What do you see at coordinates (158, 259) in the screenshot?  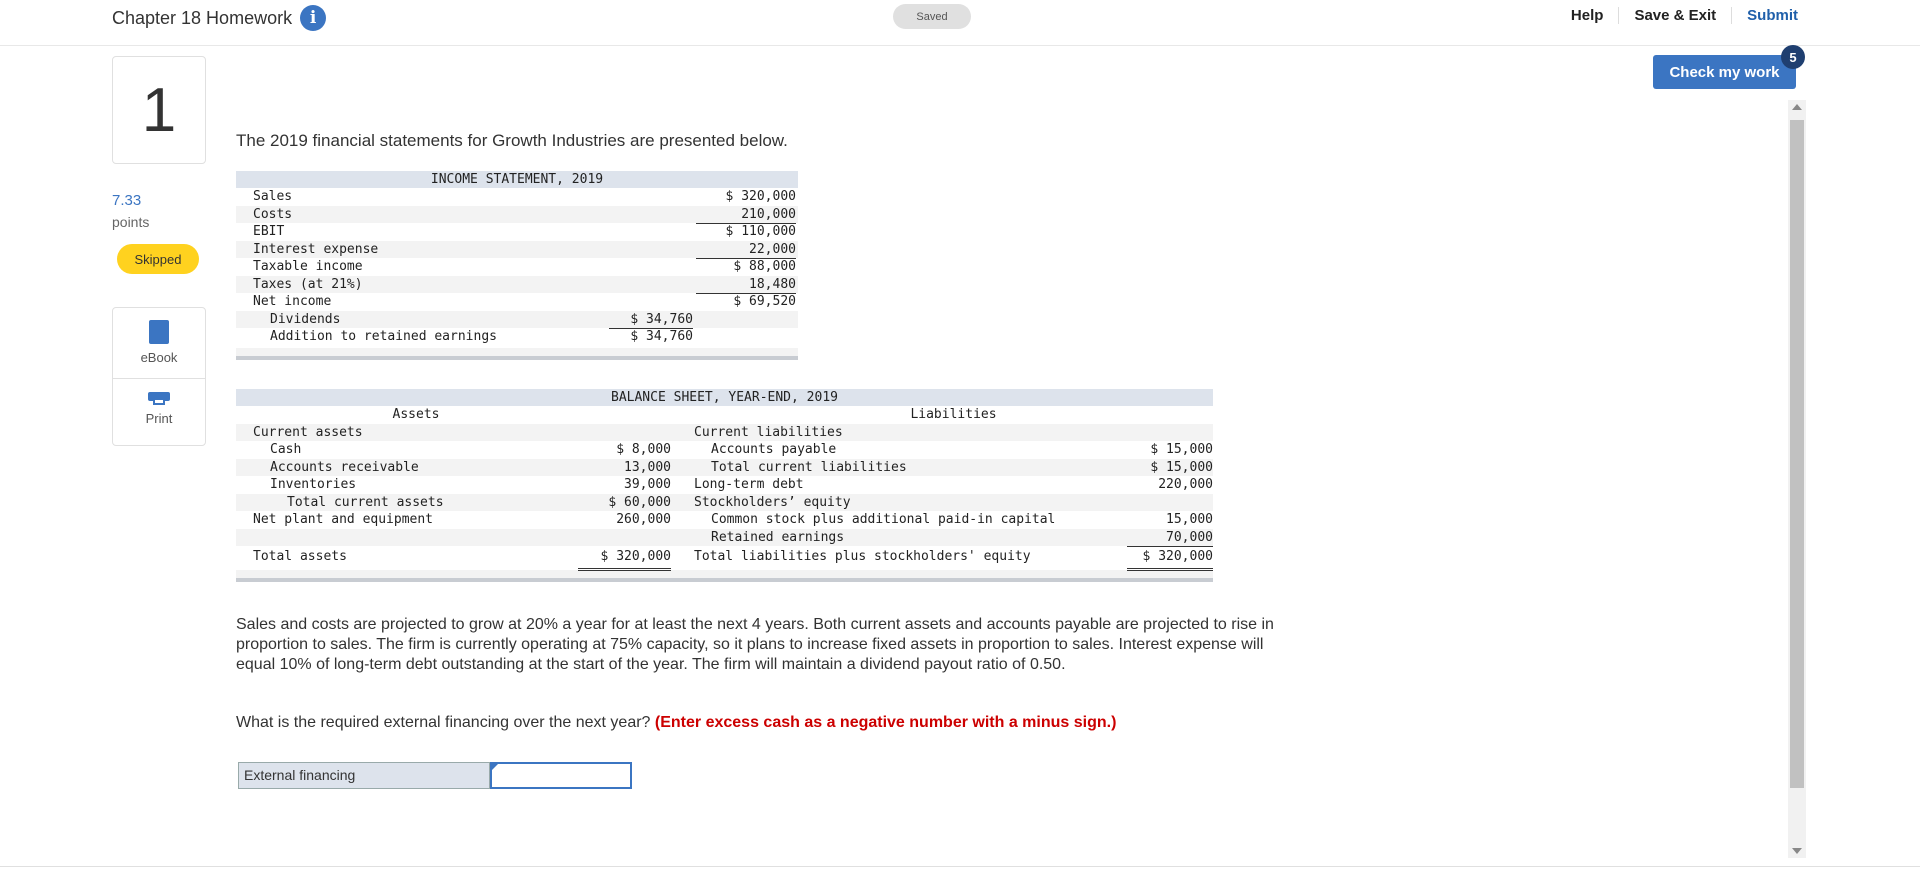 I see `skipped-status-badge: Skipped` at bounding box center [158, 259].